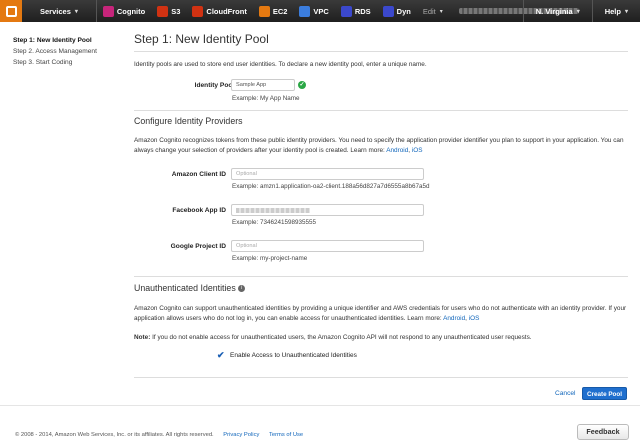  Describe the element at coordinates (11, 11) in the screenshot. I see `aws-logo-icon` at that location.